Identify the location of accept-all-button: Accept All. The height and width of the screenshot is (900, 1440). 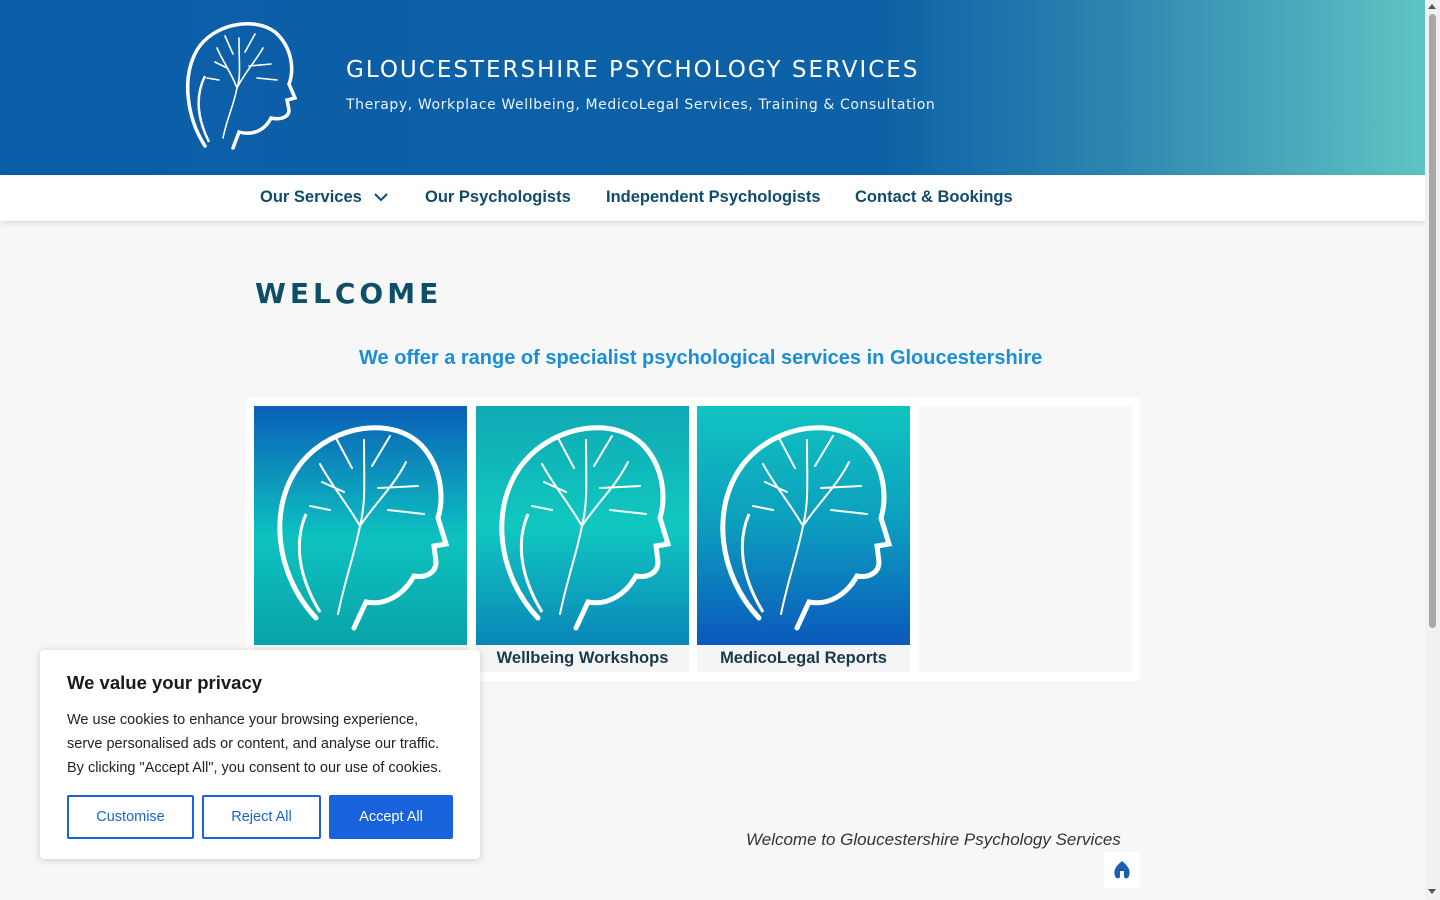
(391, 817).